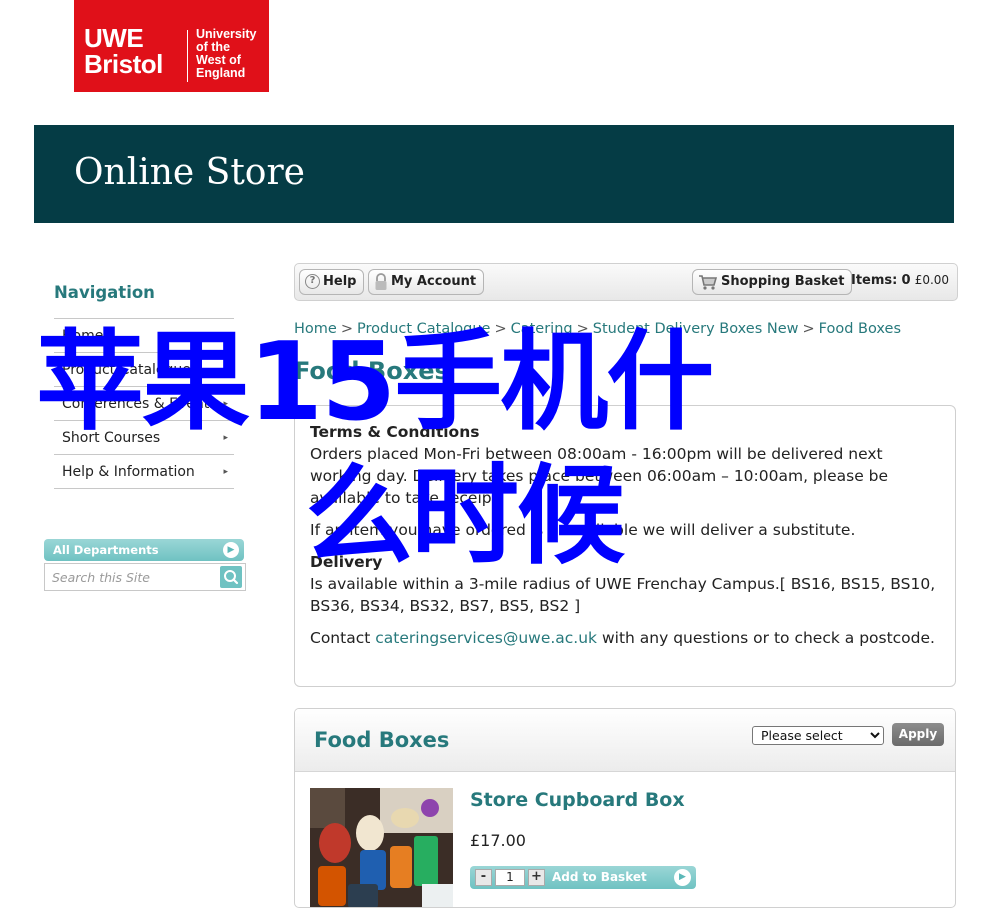 Image resolution: width=1005 pixels, height=908 pixels. Describe the element at coordinates (144, 336) in the screenshot. I see `nav-item-home: Home` at that location.